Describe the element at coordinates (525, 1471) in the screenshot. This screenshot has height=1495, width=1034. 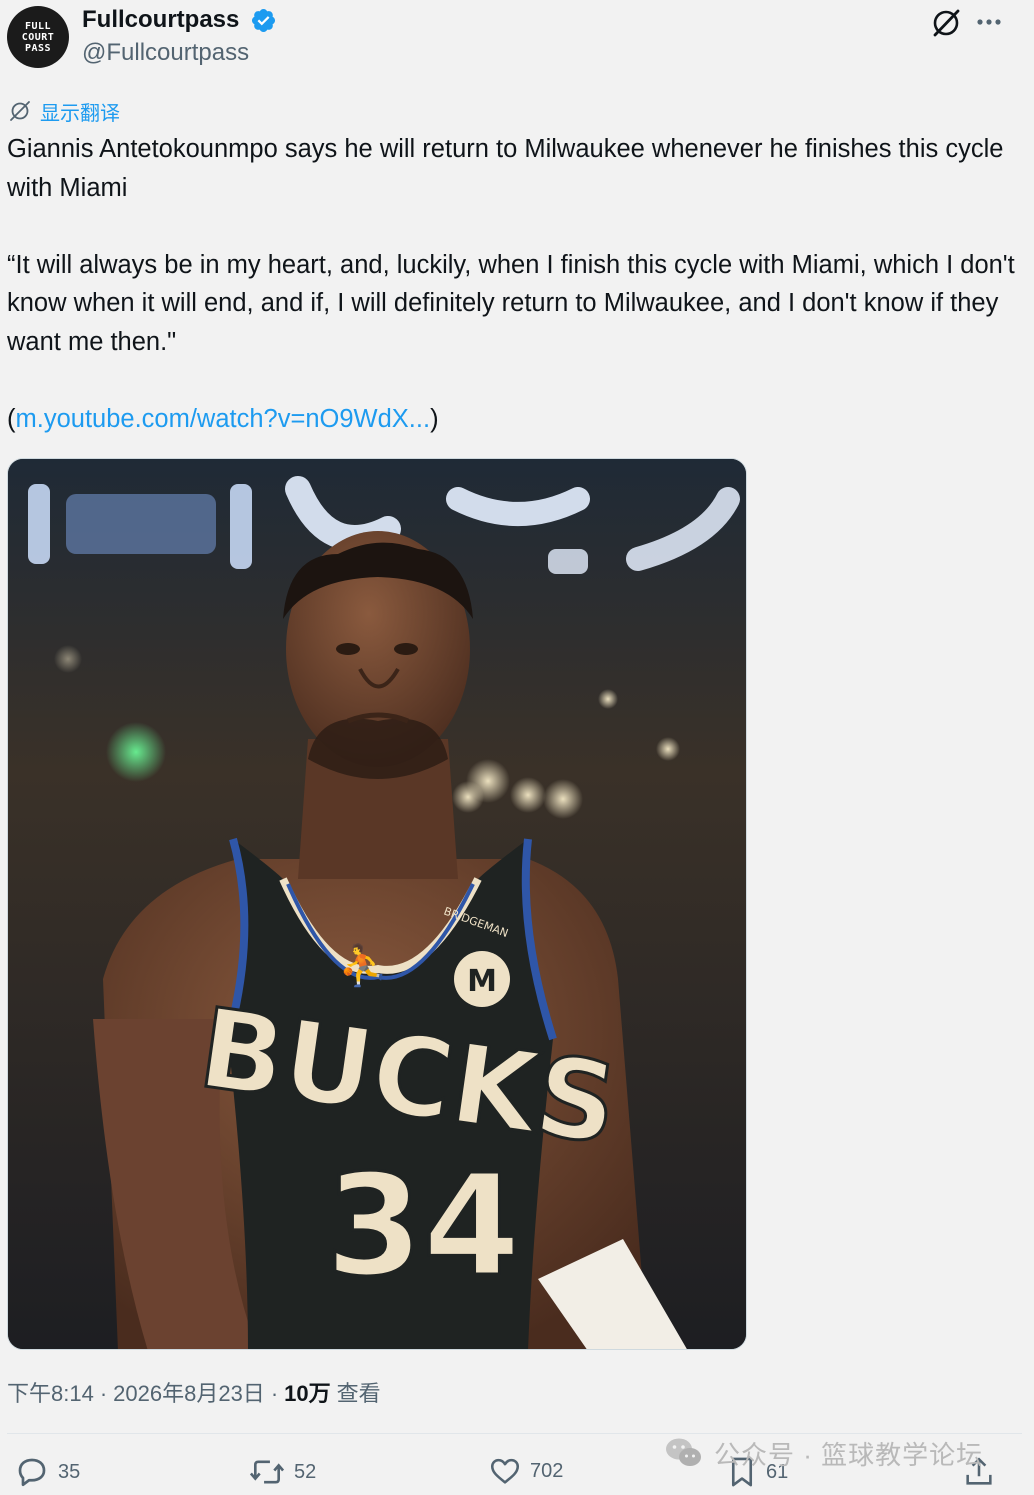
I see `like-button: 702` at that location.